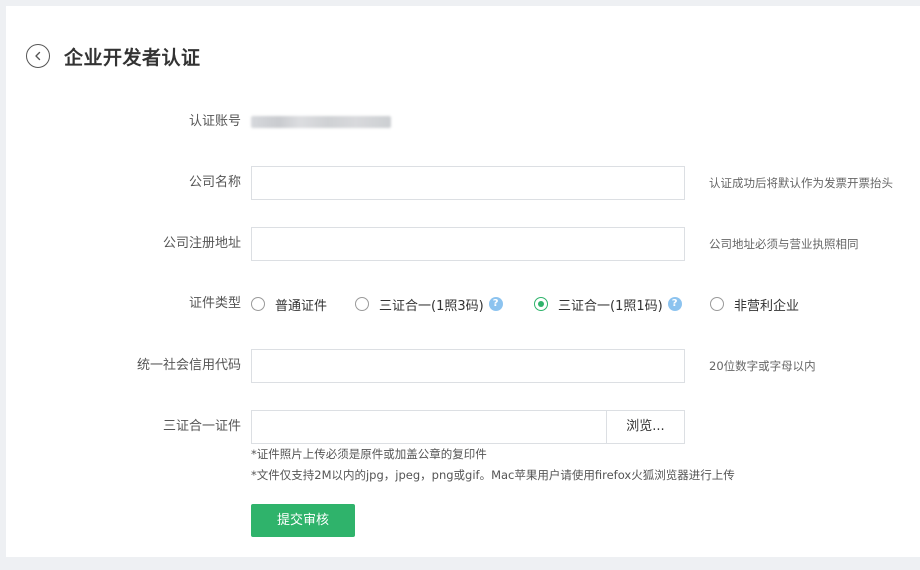 This screenshot has height=570, width=920. I want to click on company-address-hint: 公司地址必须与营业执照相同, so click(784, 244).